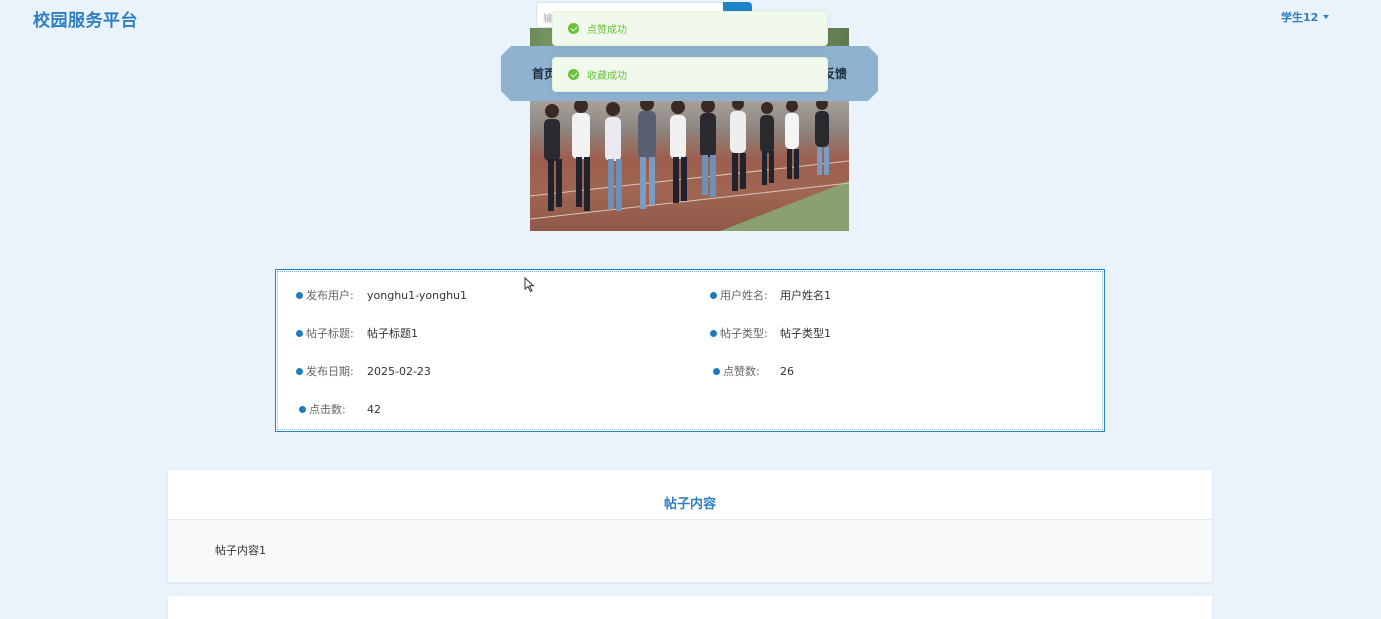 This screenshot has height=619, width=1381. Describe the element at coordinates (690, 607) in the screenshot. I see `comments-card` at that location.